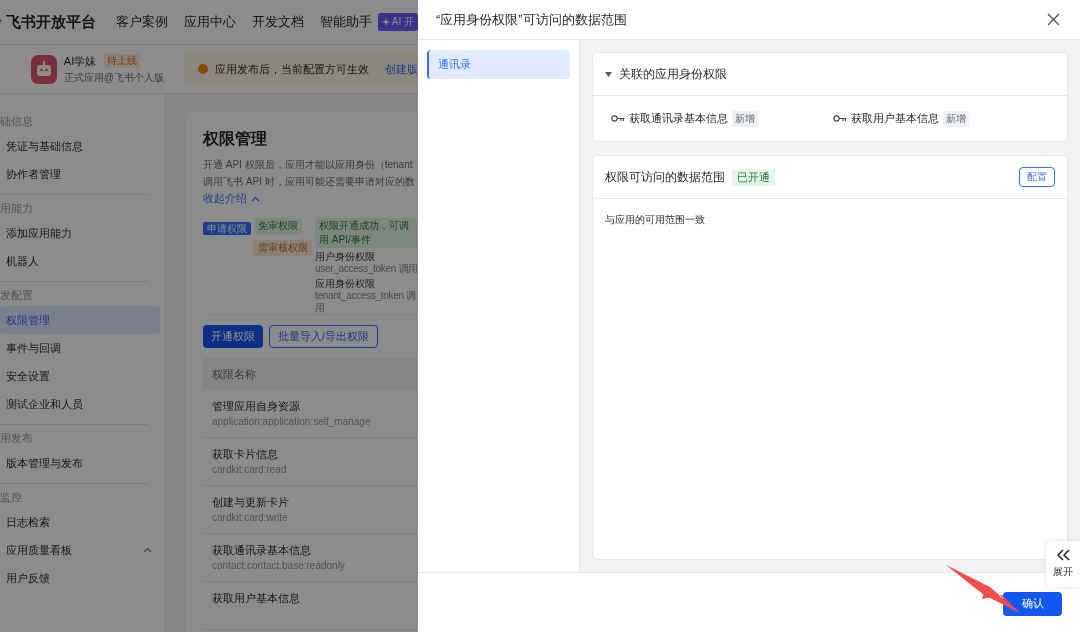  What do you see at coordinates (608, 74) in the screenshot?
I see `caret-icon` at bounding box center [608, 74].